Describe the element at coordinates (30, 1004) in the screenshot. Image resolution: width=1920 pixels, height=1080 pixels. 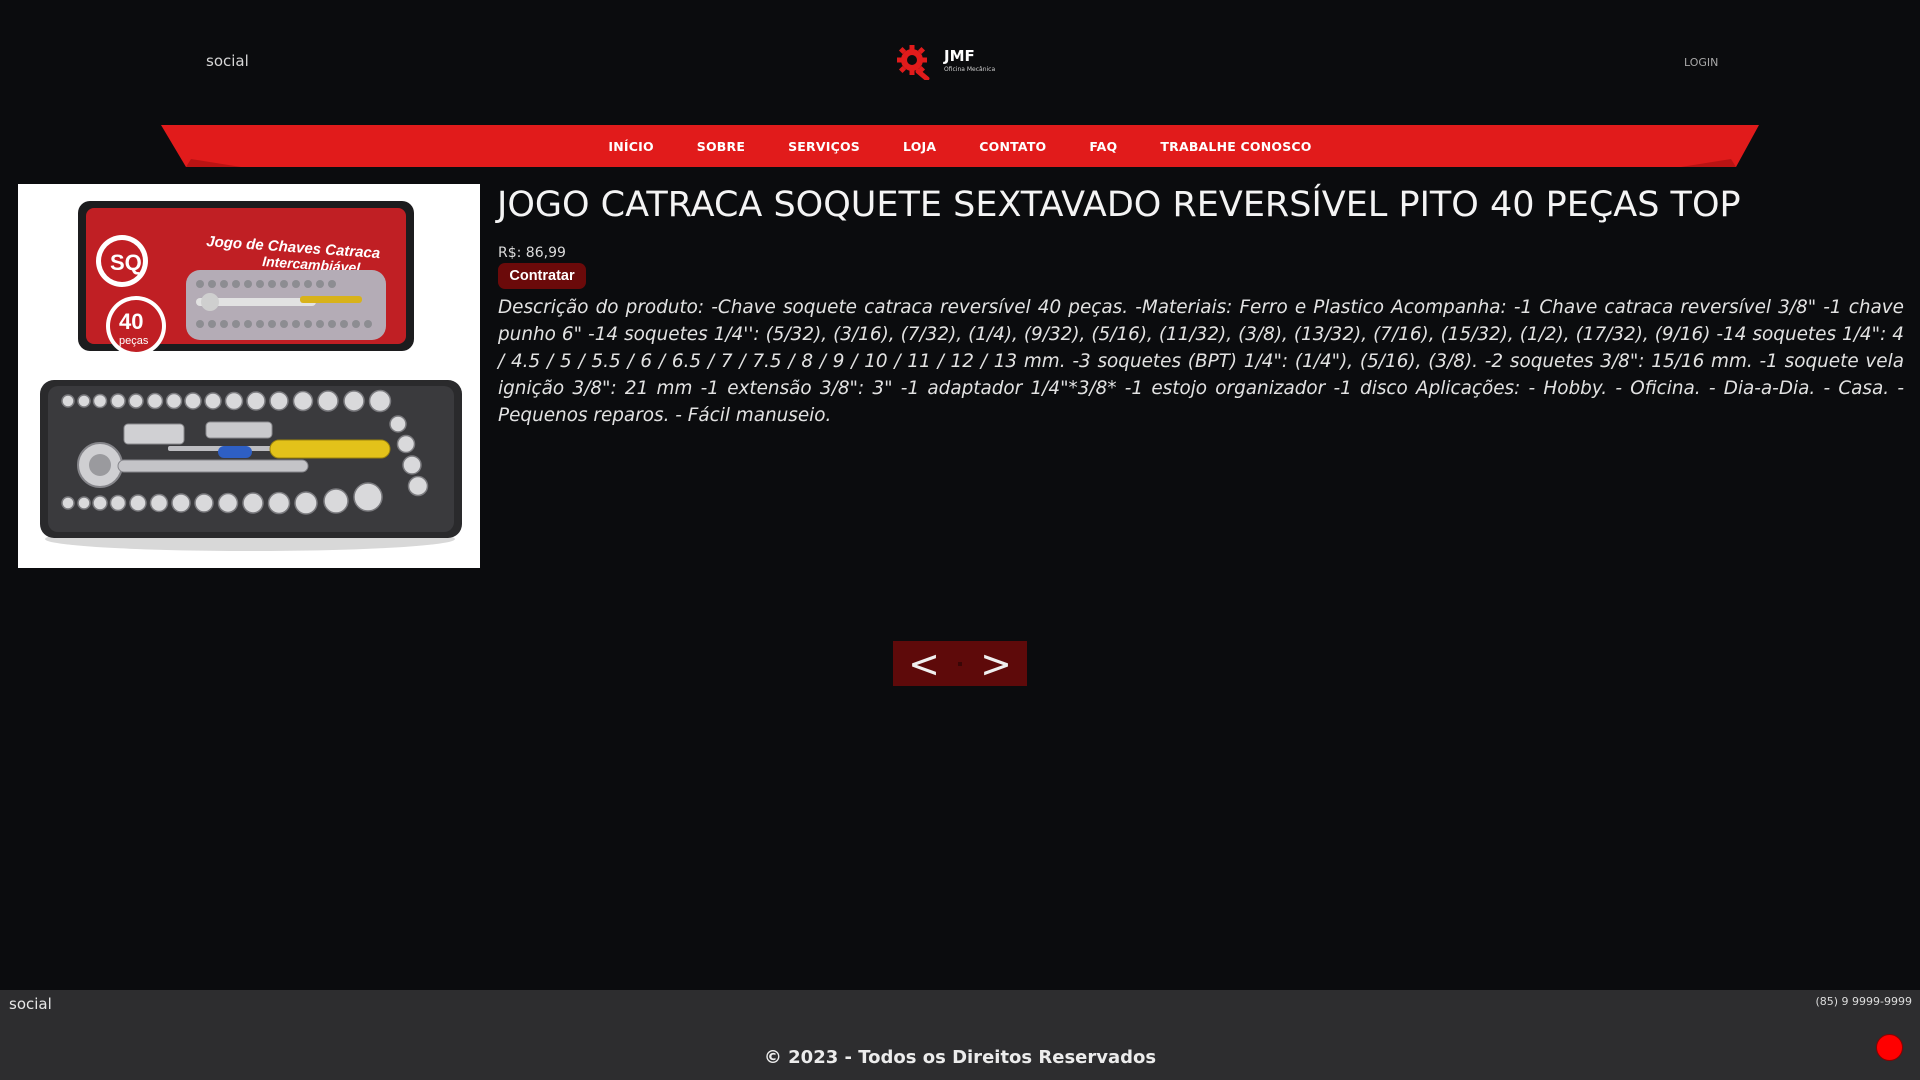
I see `footer-social-link: social` at that location.